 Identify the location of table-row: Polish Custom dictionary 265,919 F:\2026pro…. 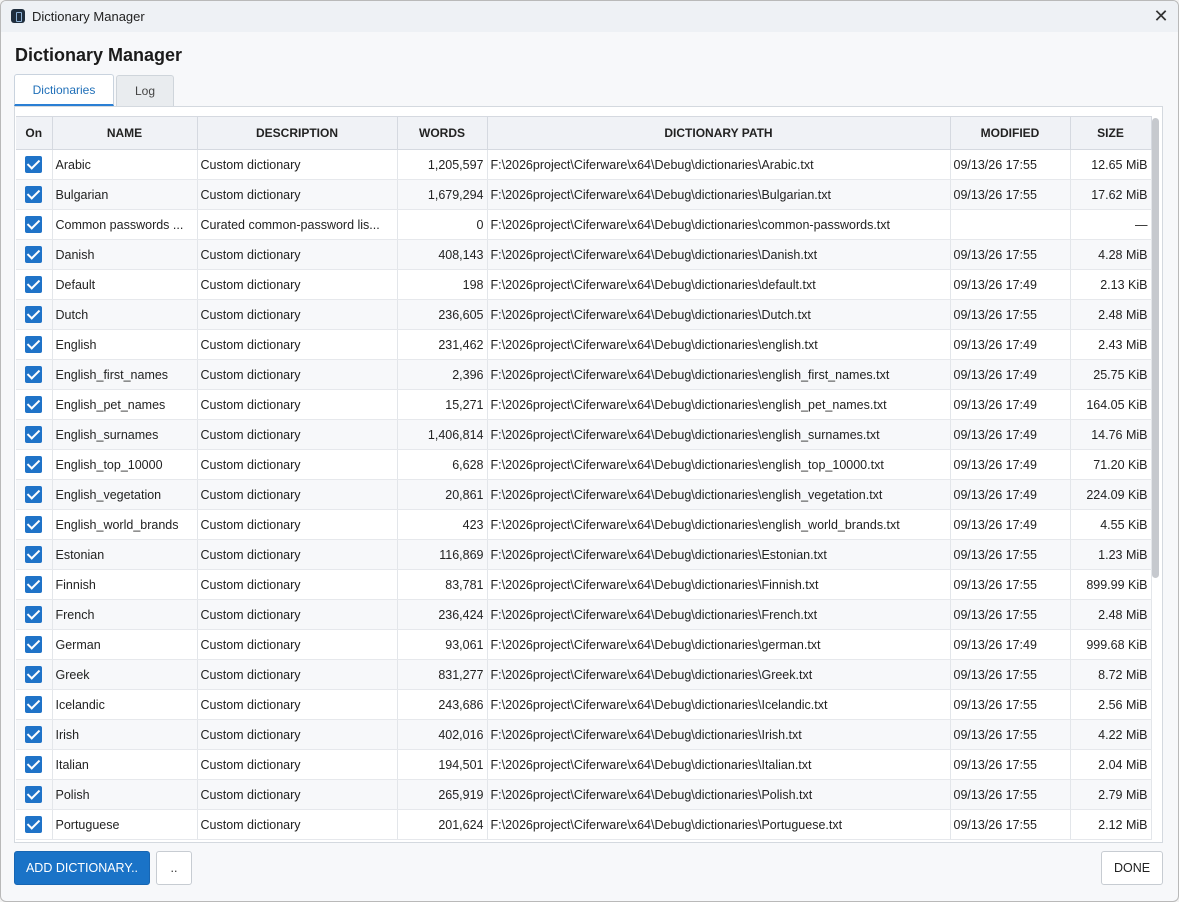
(584, 794).